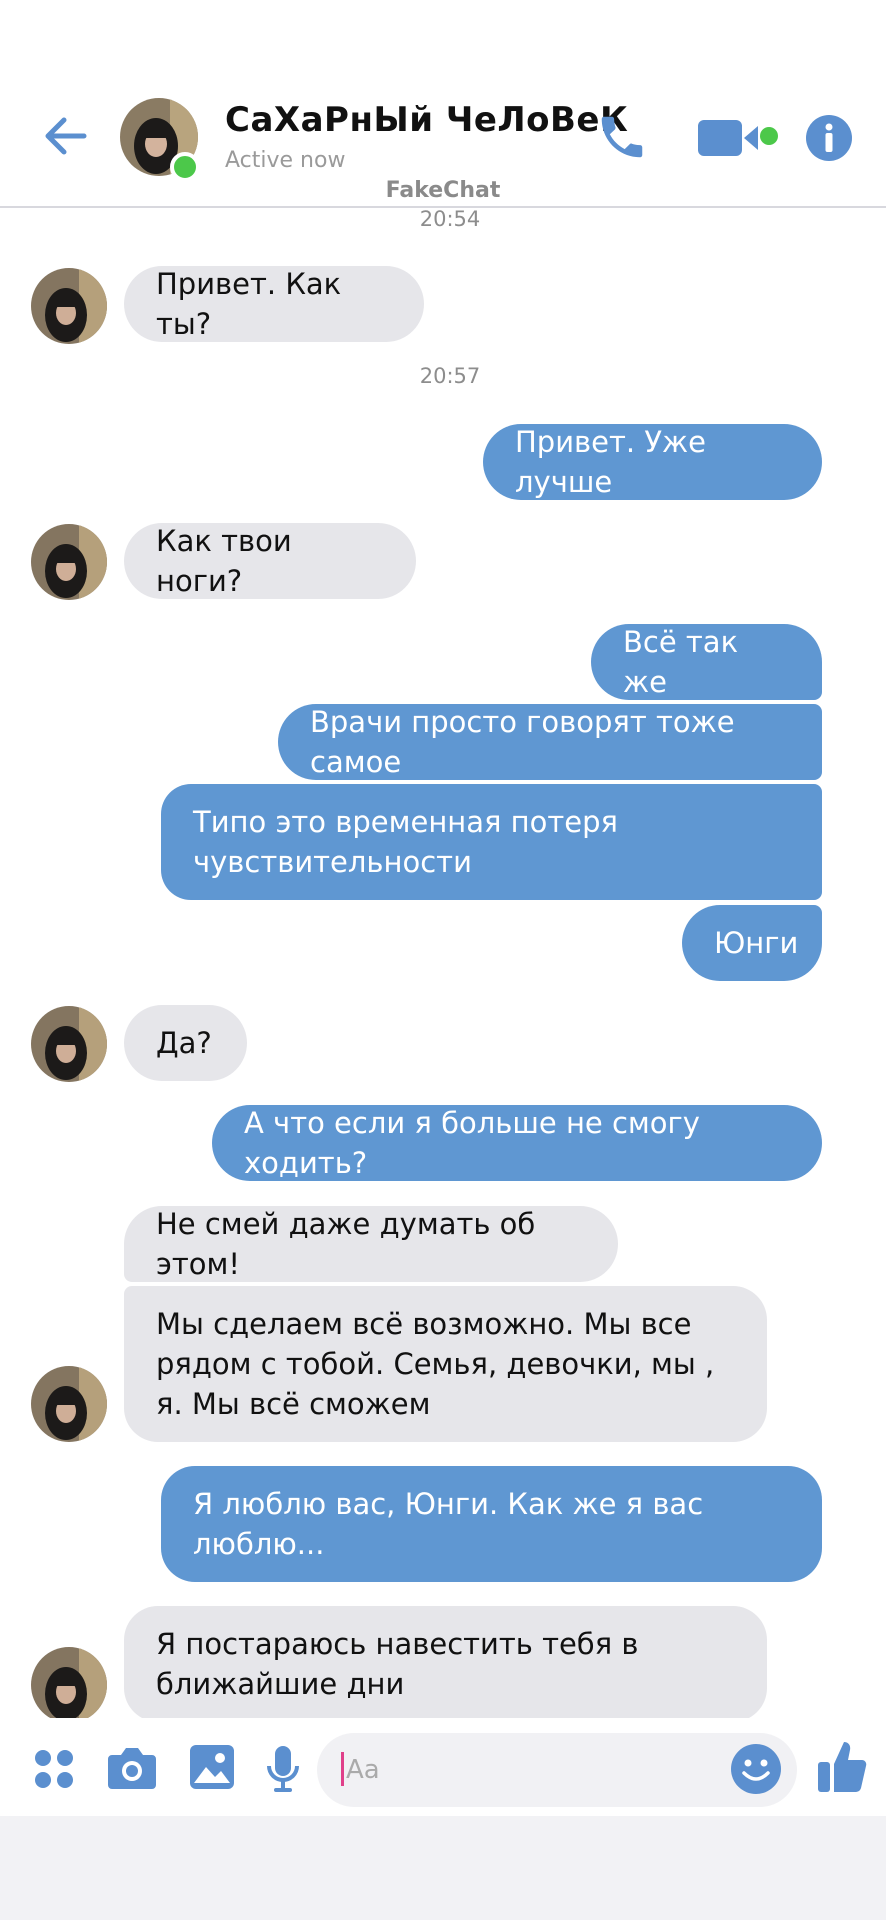  Describe the element at coordinates (622, 137) in the screenshot. I see `phone-icon` at that location.